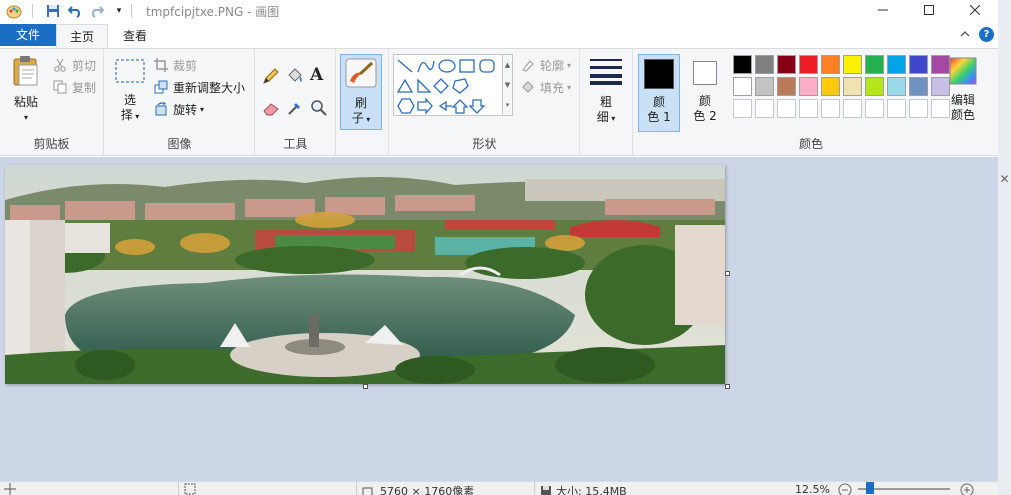 Image resolution: width=1011 pixels, height=495 pixels. Describe the element at coordinates (507, 65) in the screenshot. I see `shapes-scroll-up-icon: ▲` at that location.